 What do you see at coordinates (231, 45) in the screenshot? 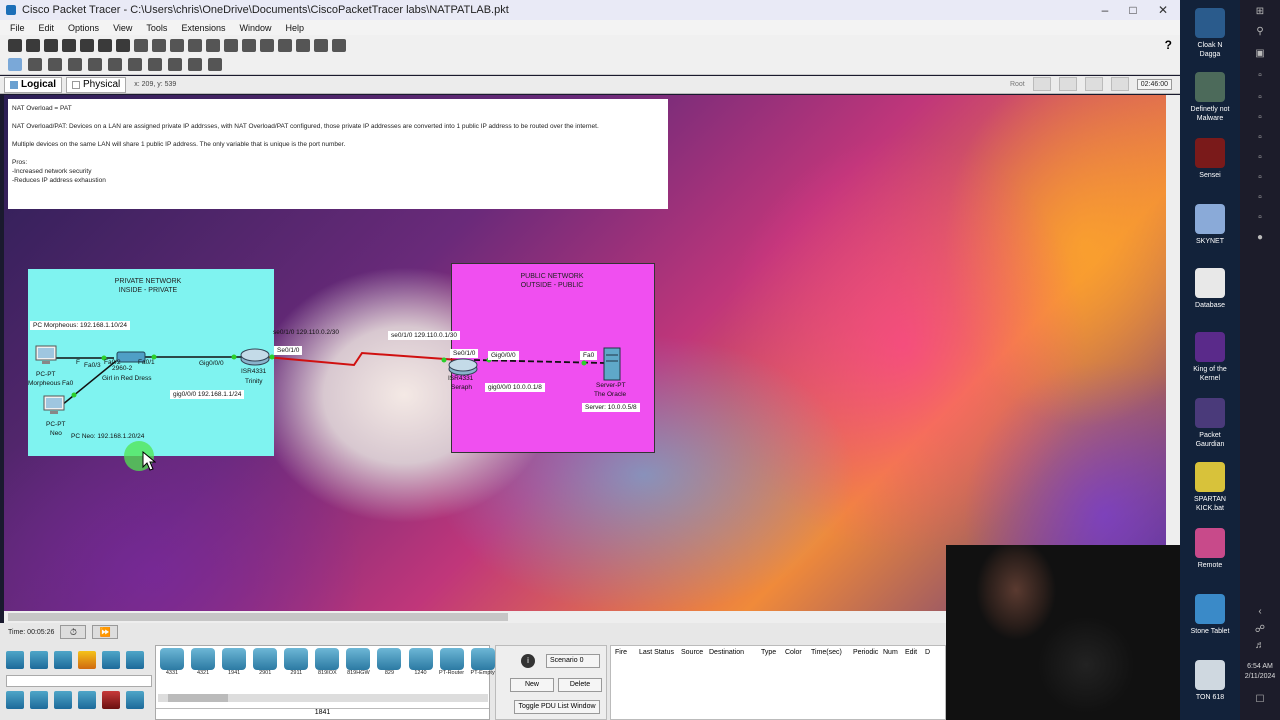
I see `zoom-reset-icon` at bounding box center [231, 45].